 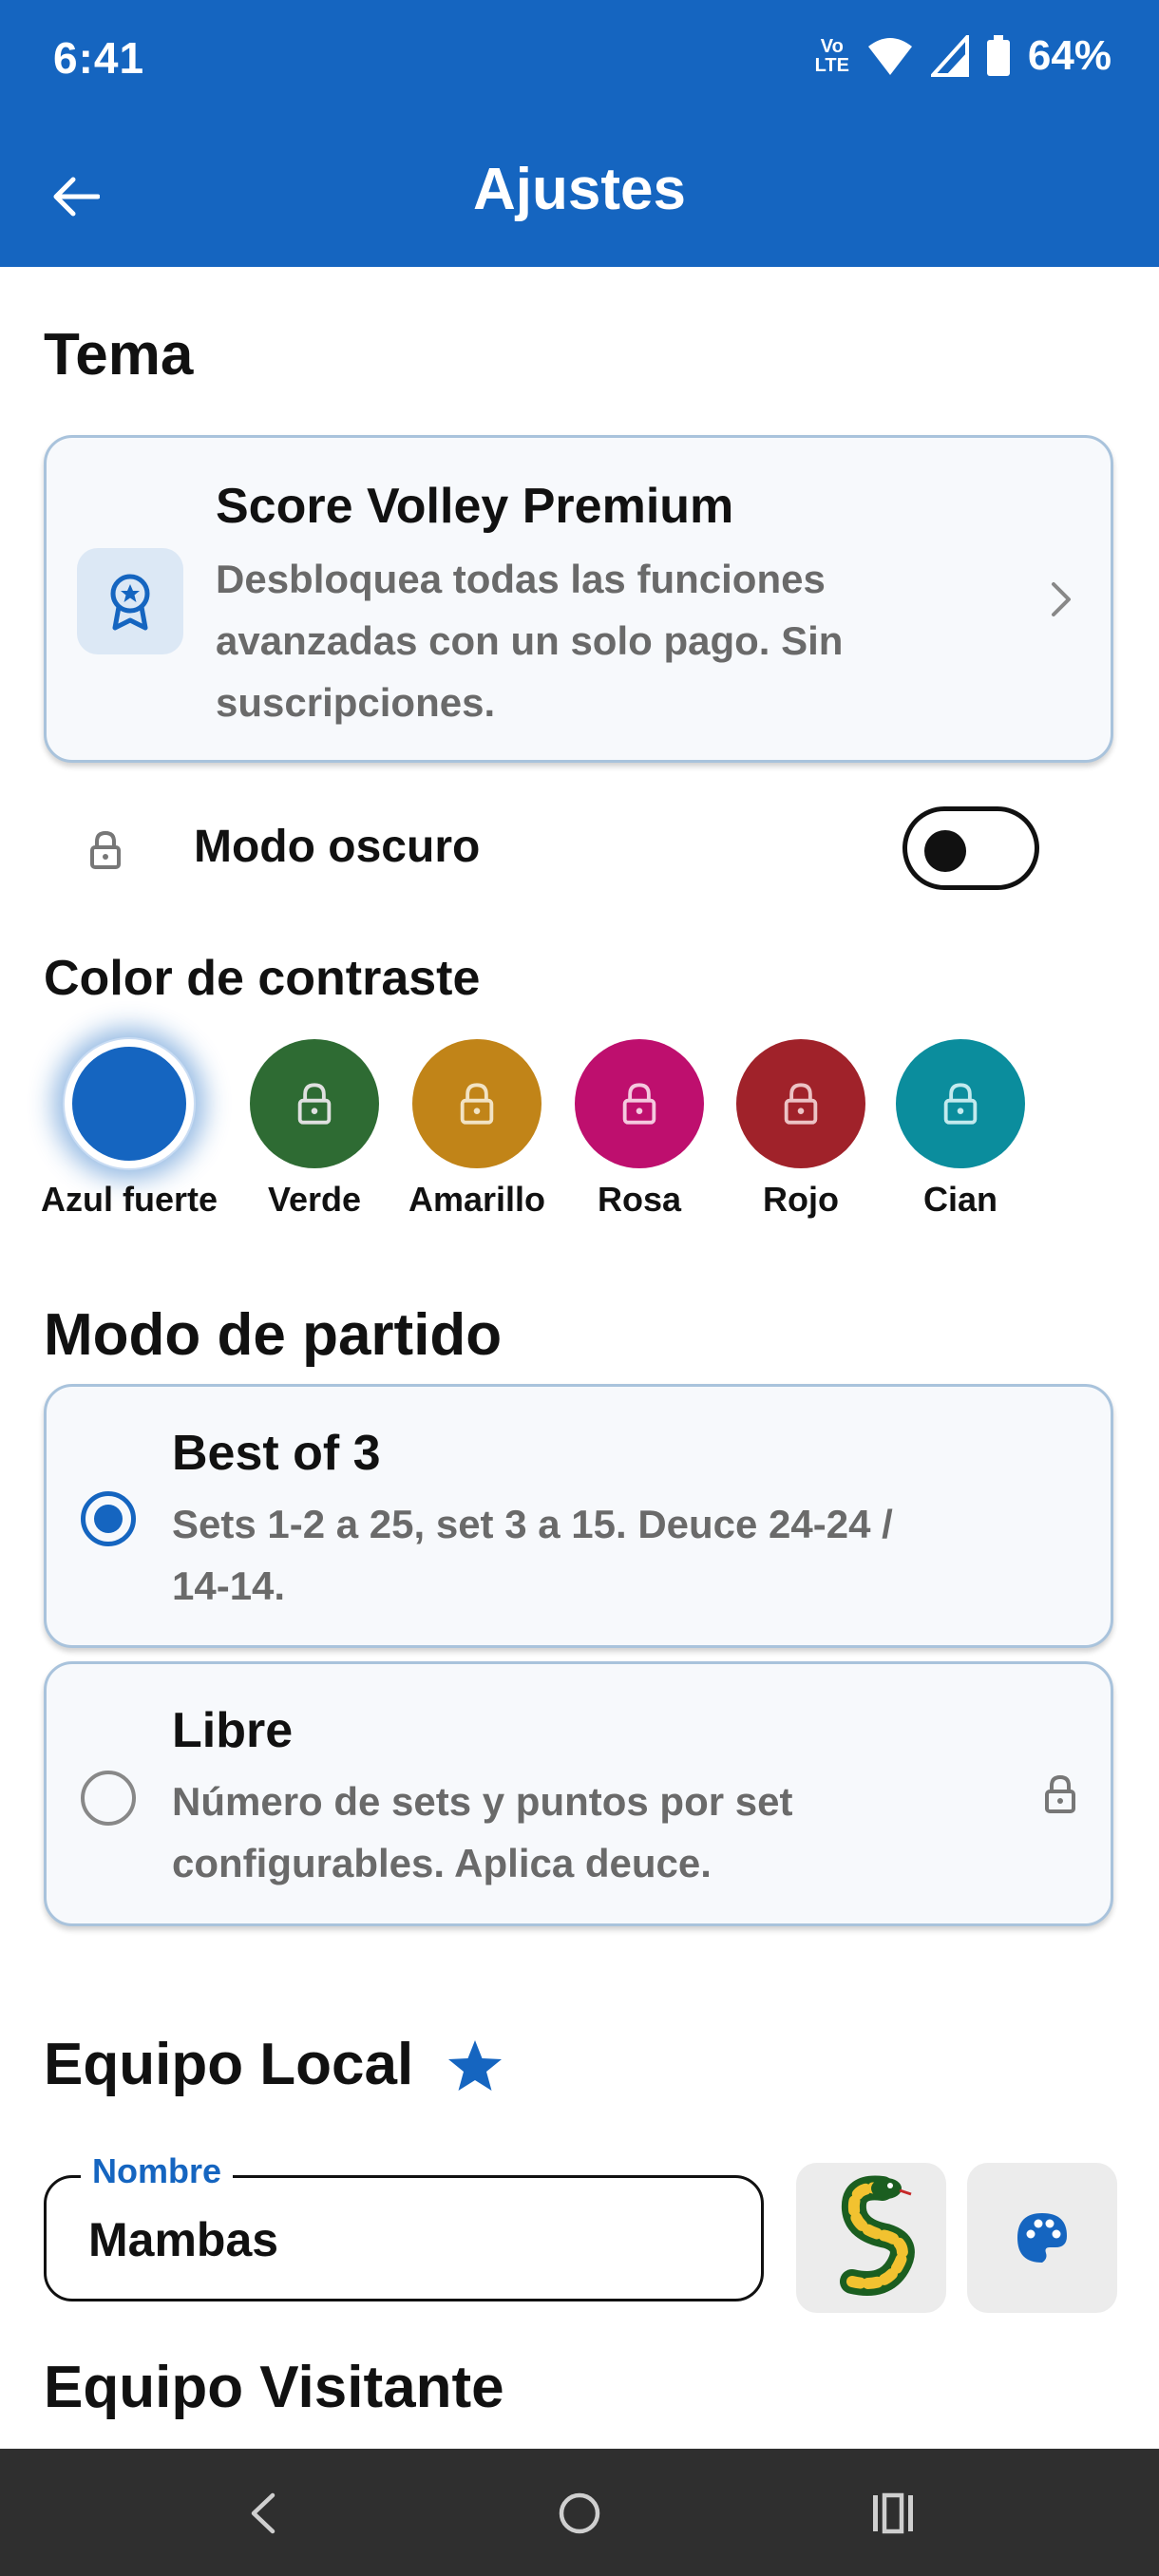 I want to click on section-title-match-mode: Modo de partido, so click(x=273, y=1335).